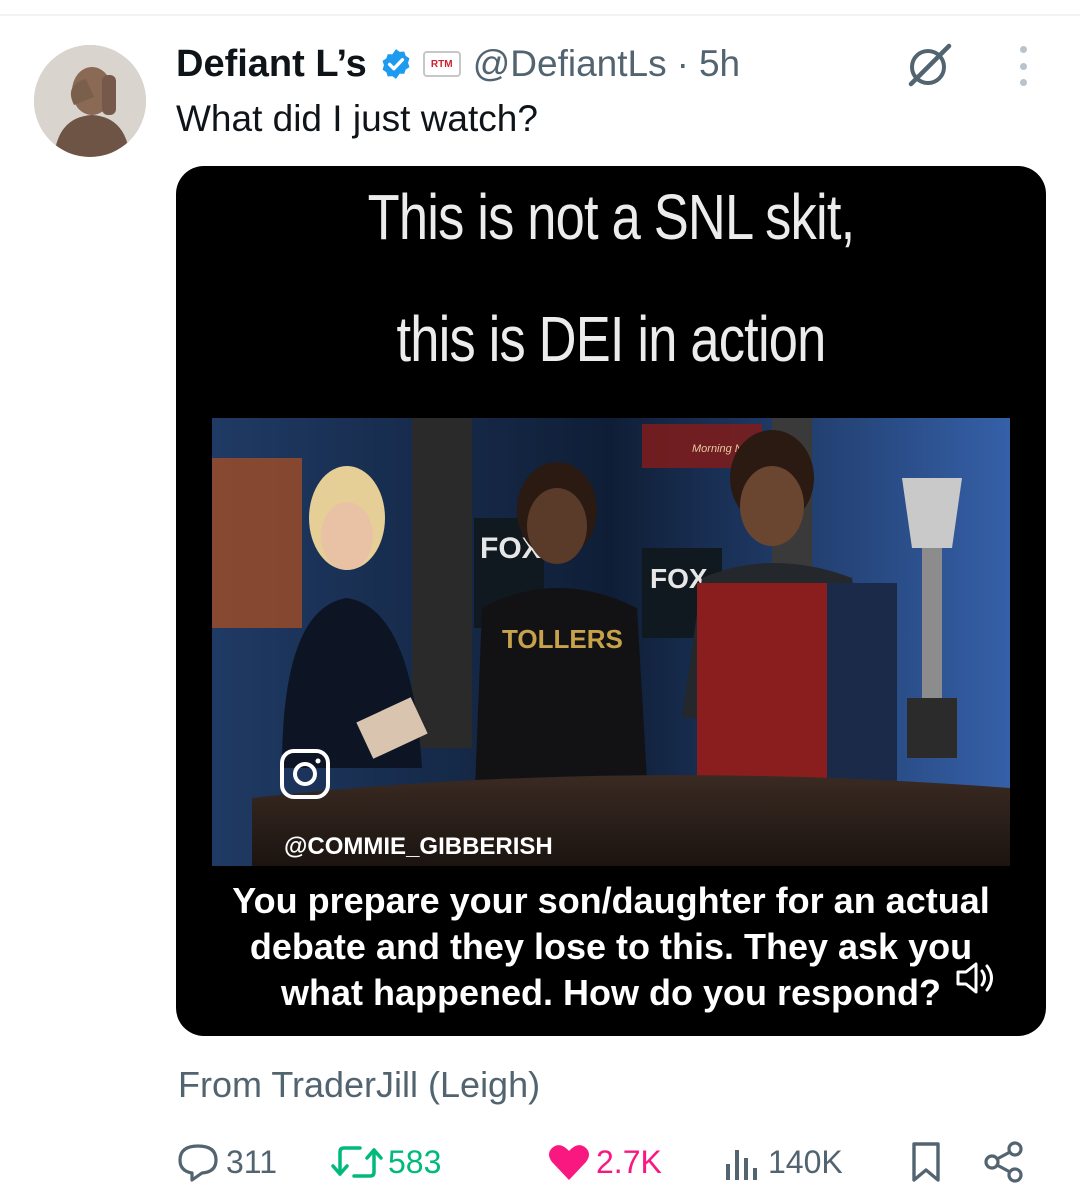 The width and height of the screenshot is (1080, 1198). I want to click on sound-icon, so click(976, 978).